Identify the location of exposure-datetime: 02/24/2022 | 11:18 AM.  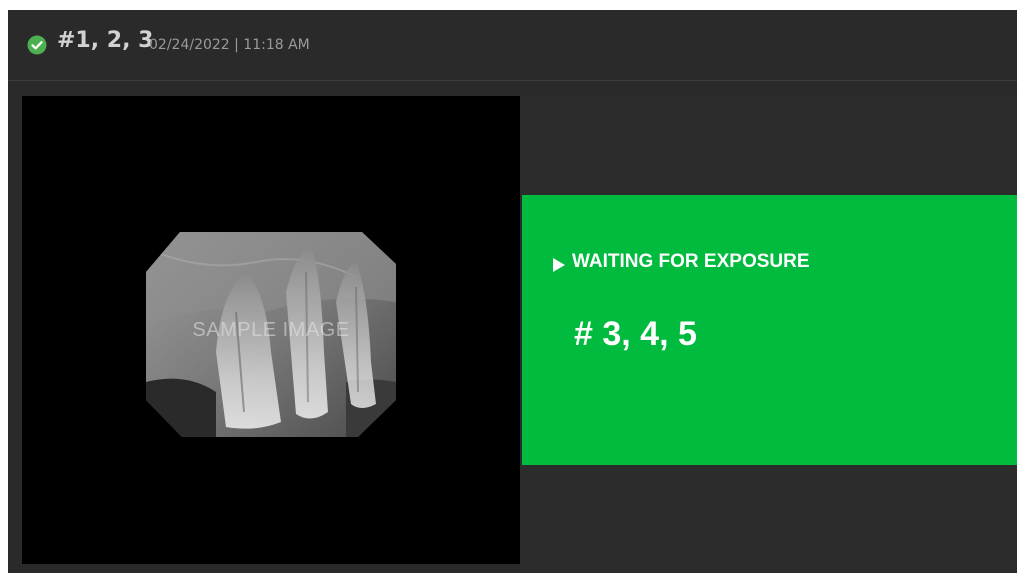
(229, 45).